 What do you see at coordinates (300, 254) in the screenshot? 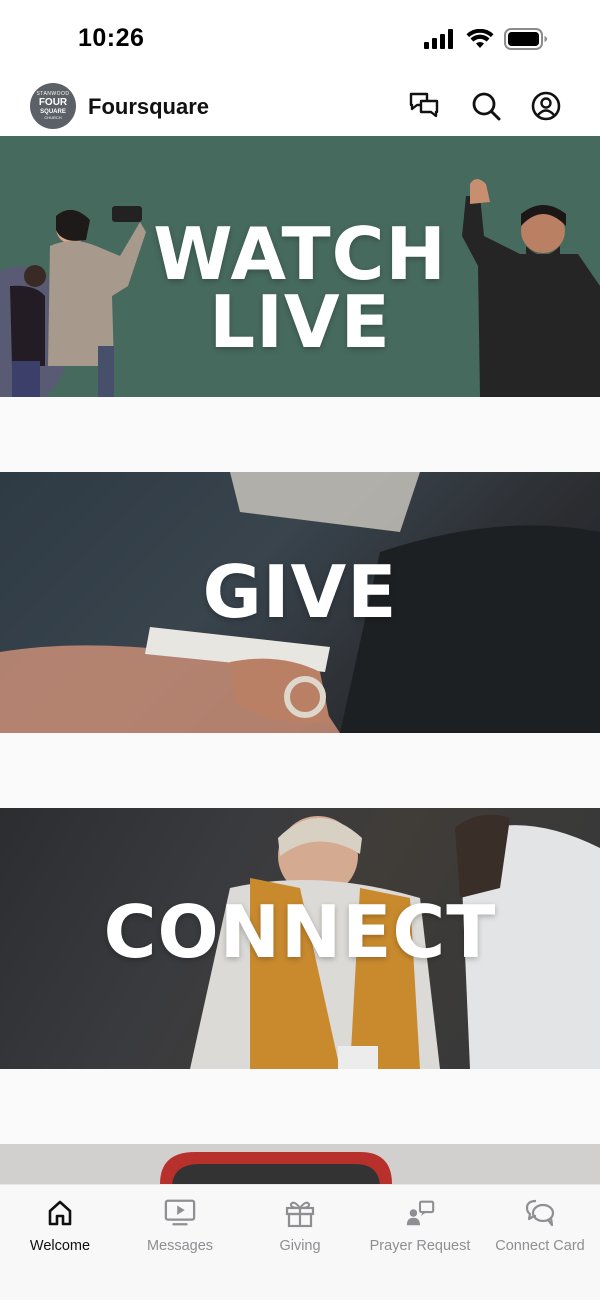
I see `banner-label-line: WATCH` at bounding box center [300, 254].